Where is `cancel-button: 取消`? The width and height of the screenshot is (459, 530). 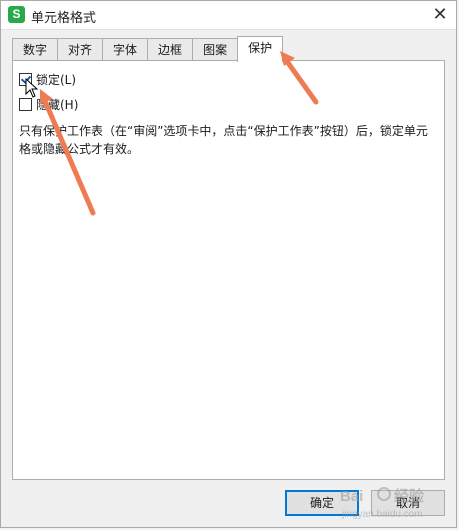
cancel-button: 取消 is located at coordinates (408, 503).